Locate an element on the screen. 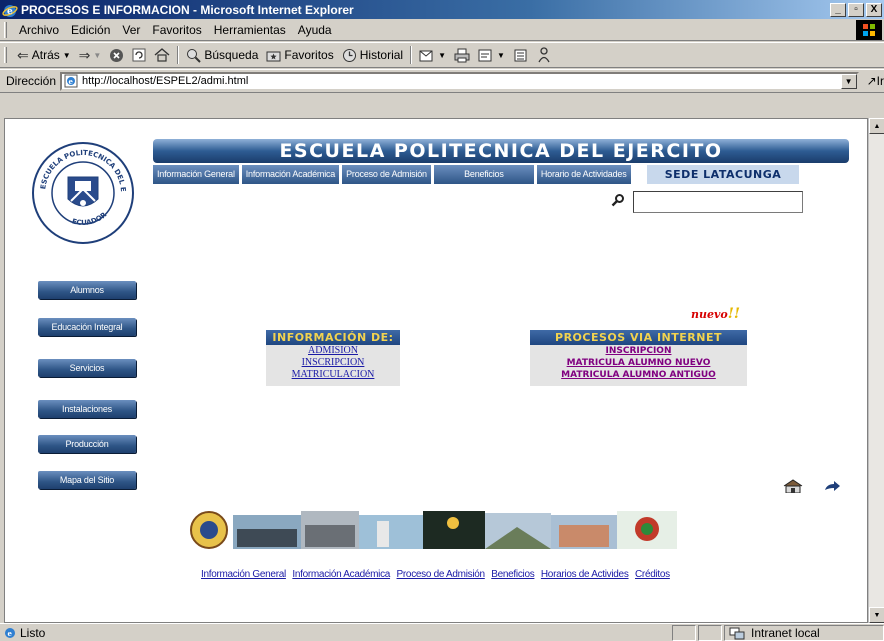  footer-link-creditos: Créditos is located at coordinates (652, 574).